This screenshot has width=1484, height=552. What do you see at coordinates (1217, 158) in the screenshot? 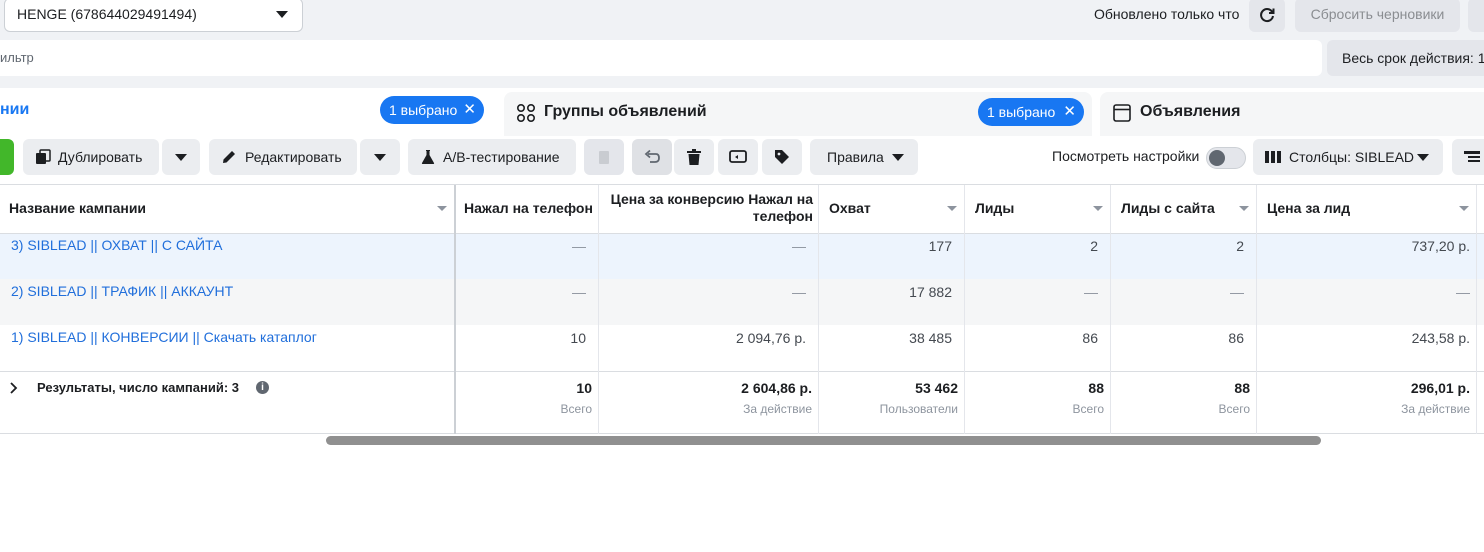
I see `toggle-knob` at bounding box center [1217, 158].